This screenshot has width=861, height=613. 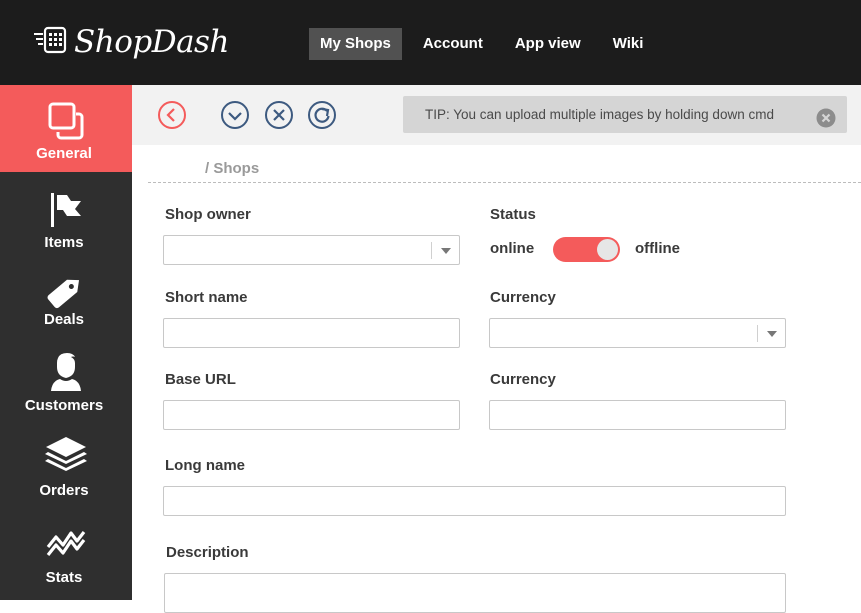 What do you see at coordinates (637, 415) in the screenshot?
I see `currency-input` at bounding box center [637, 415].